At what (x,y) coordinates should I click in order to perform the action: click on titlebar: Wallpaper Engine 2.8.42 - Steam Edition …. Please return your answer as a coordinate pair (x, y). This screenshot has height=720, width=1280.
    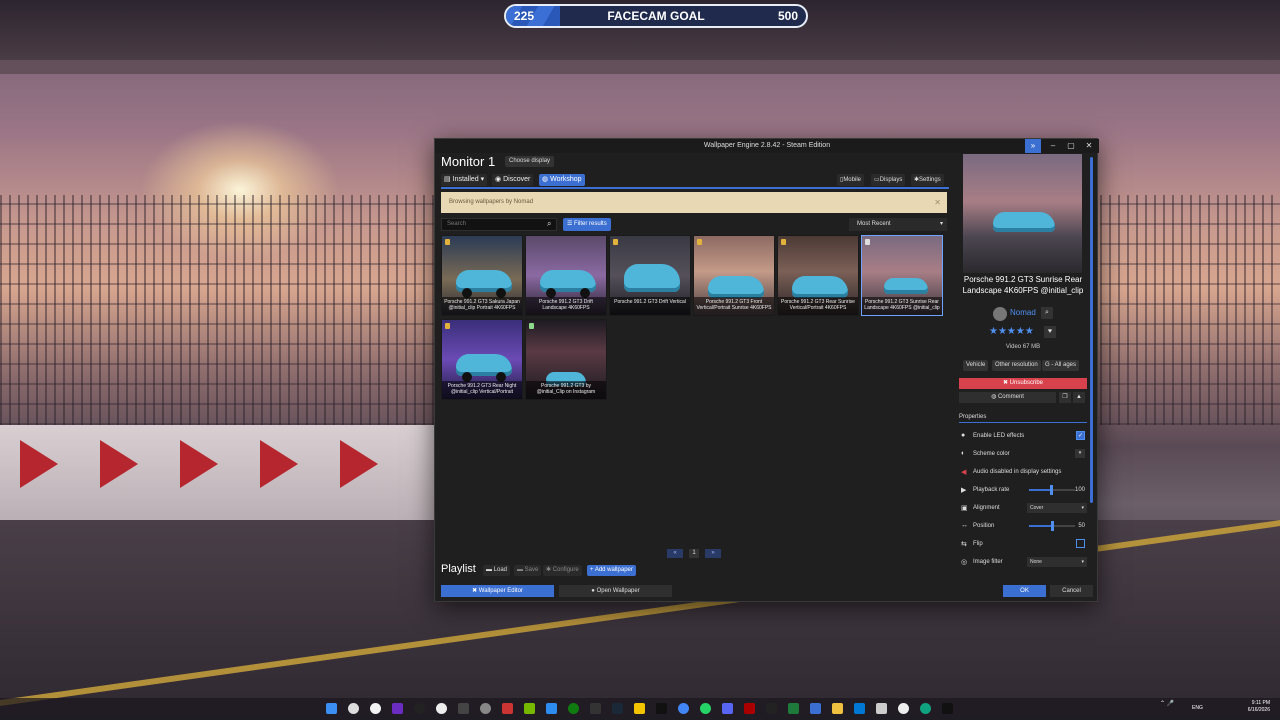
    Looking at the image, I should click on (767, 146).